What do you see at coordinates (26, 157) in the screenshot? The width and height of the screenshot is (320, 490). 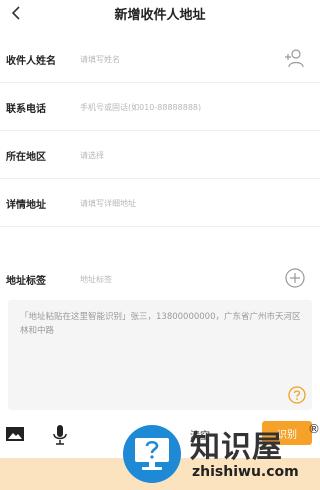 I see `region-label: 所在地区` at bounding box center [26, 157].